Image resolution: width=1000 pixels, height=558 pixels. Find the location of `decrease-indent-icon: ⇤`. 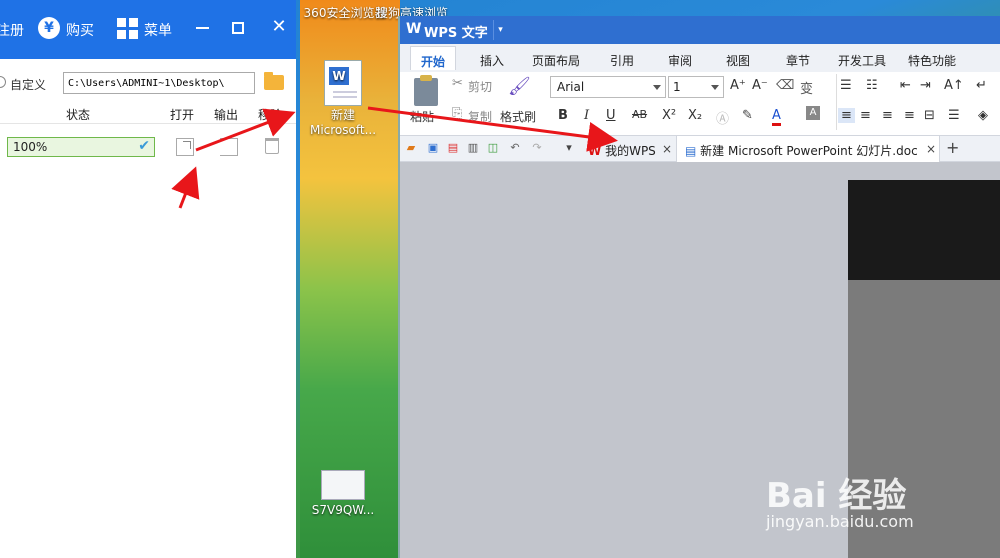

decrease-indent-icon: ⇤ is located at coordinates (905, 85).